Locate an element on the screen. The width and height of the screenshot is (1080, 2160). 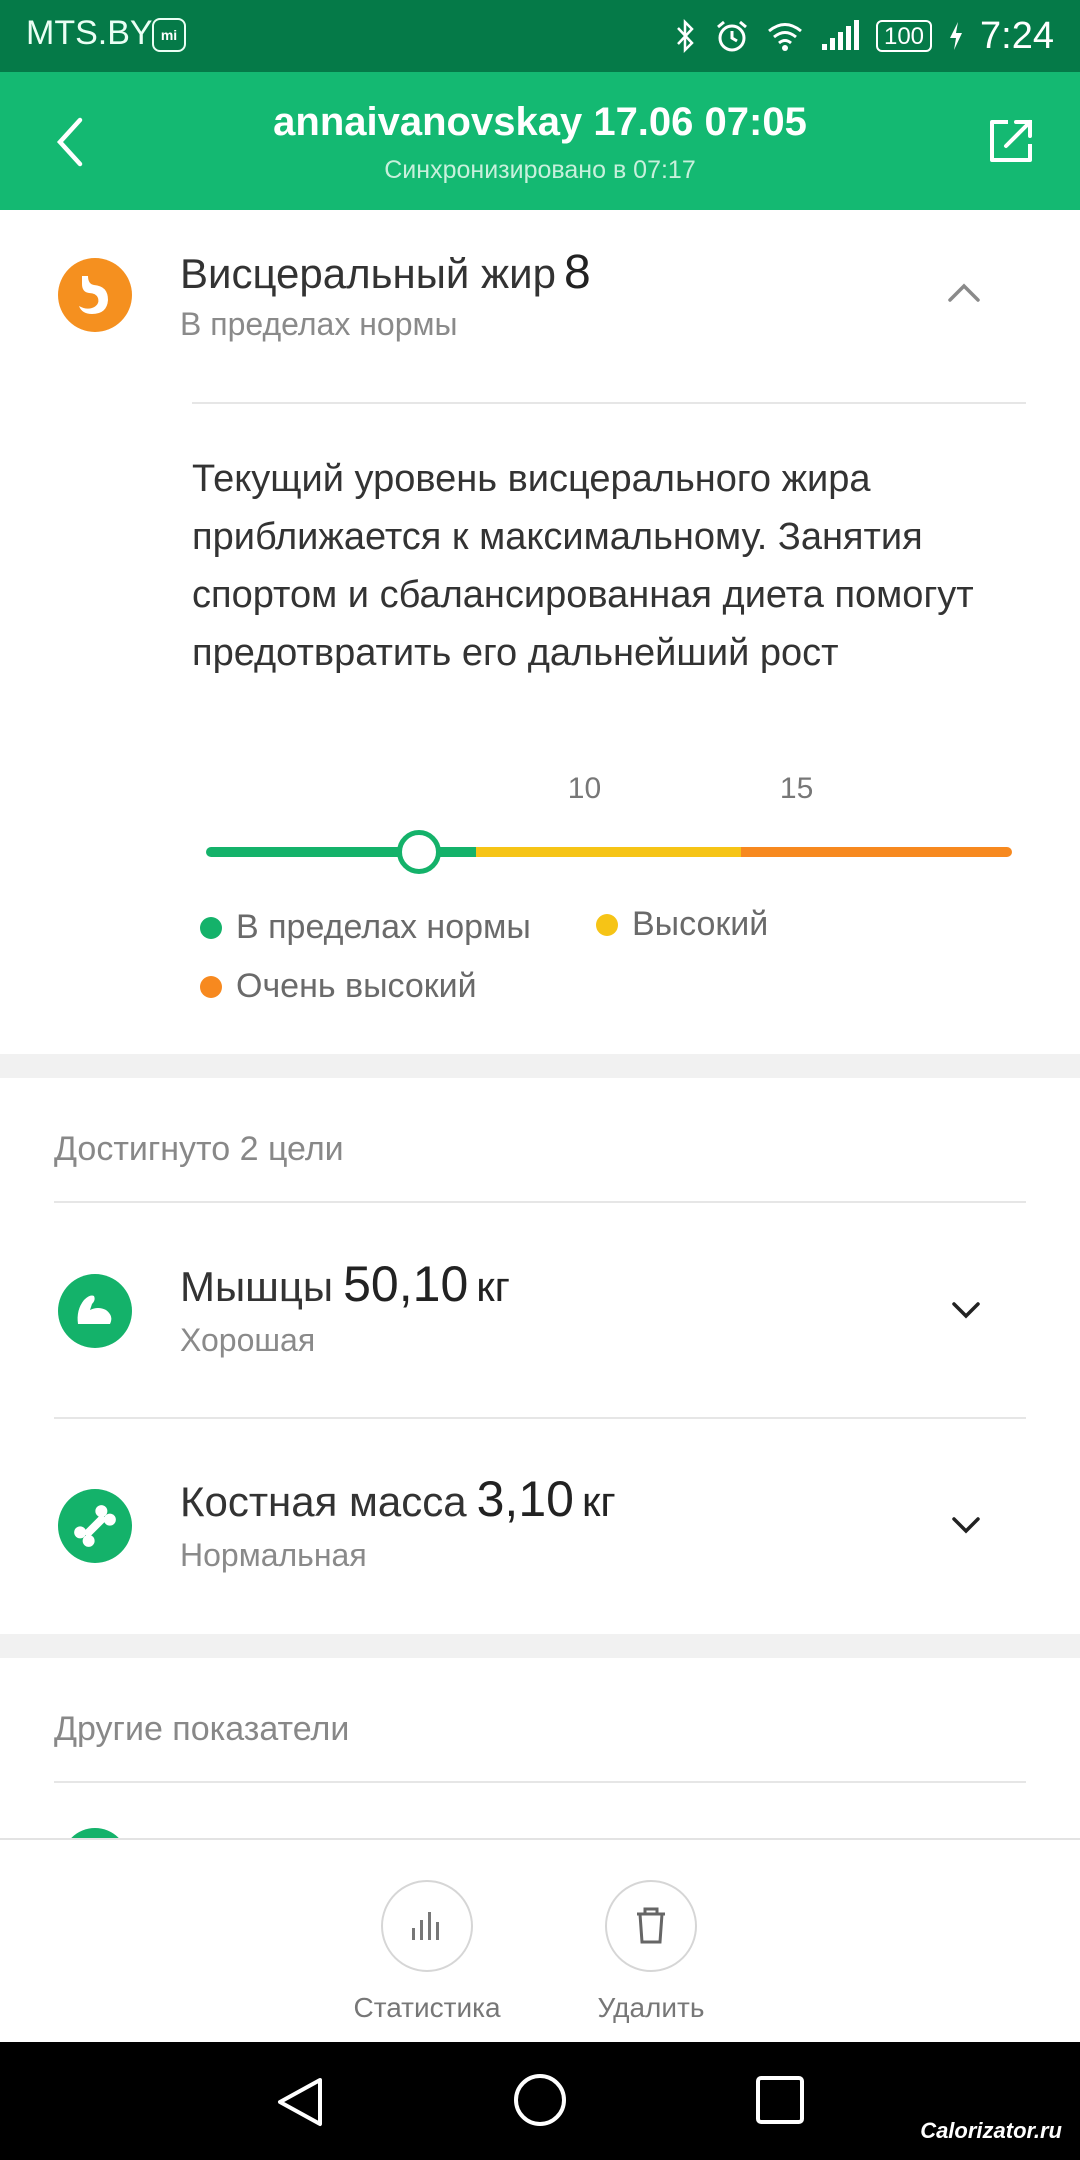
delete-button is located at coordinates (651, 1926).